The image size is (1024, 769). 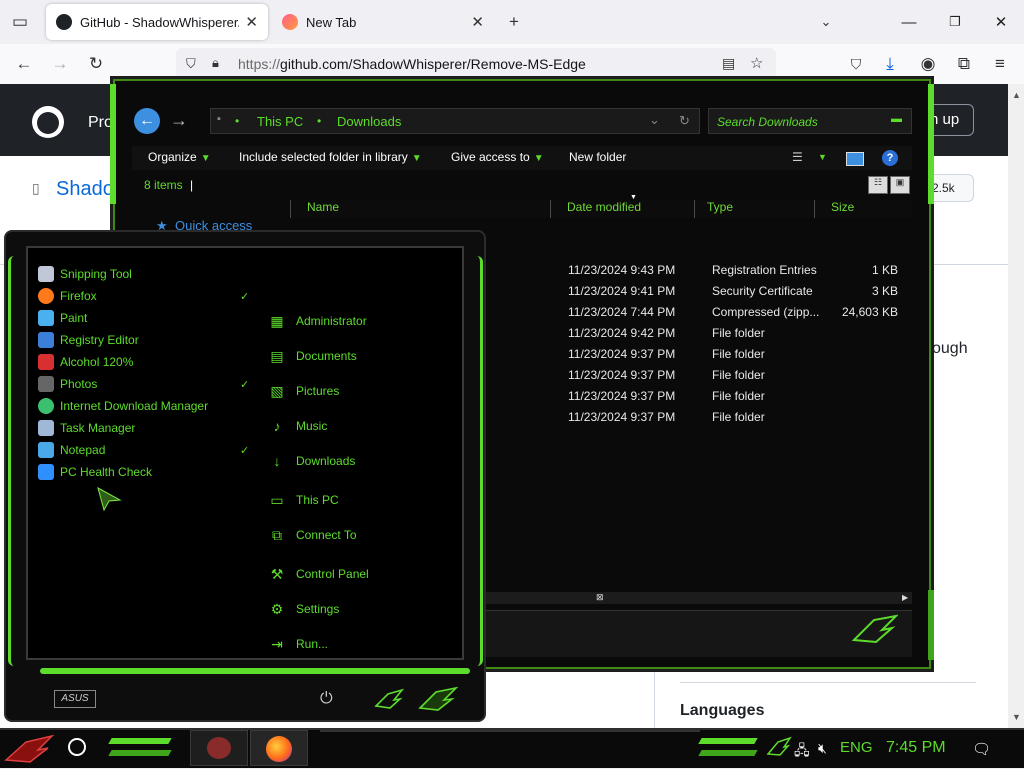 What do you see at coordinates (71, 450) in the screenshot?
I see `program-notepad: Notepad` at bounding box center [71, 450].